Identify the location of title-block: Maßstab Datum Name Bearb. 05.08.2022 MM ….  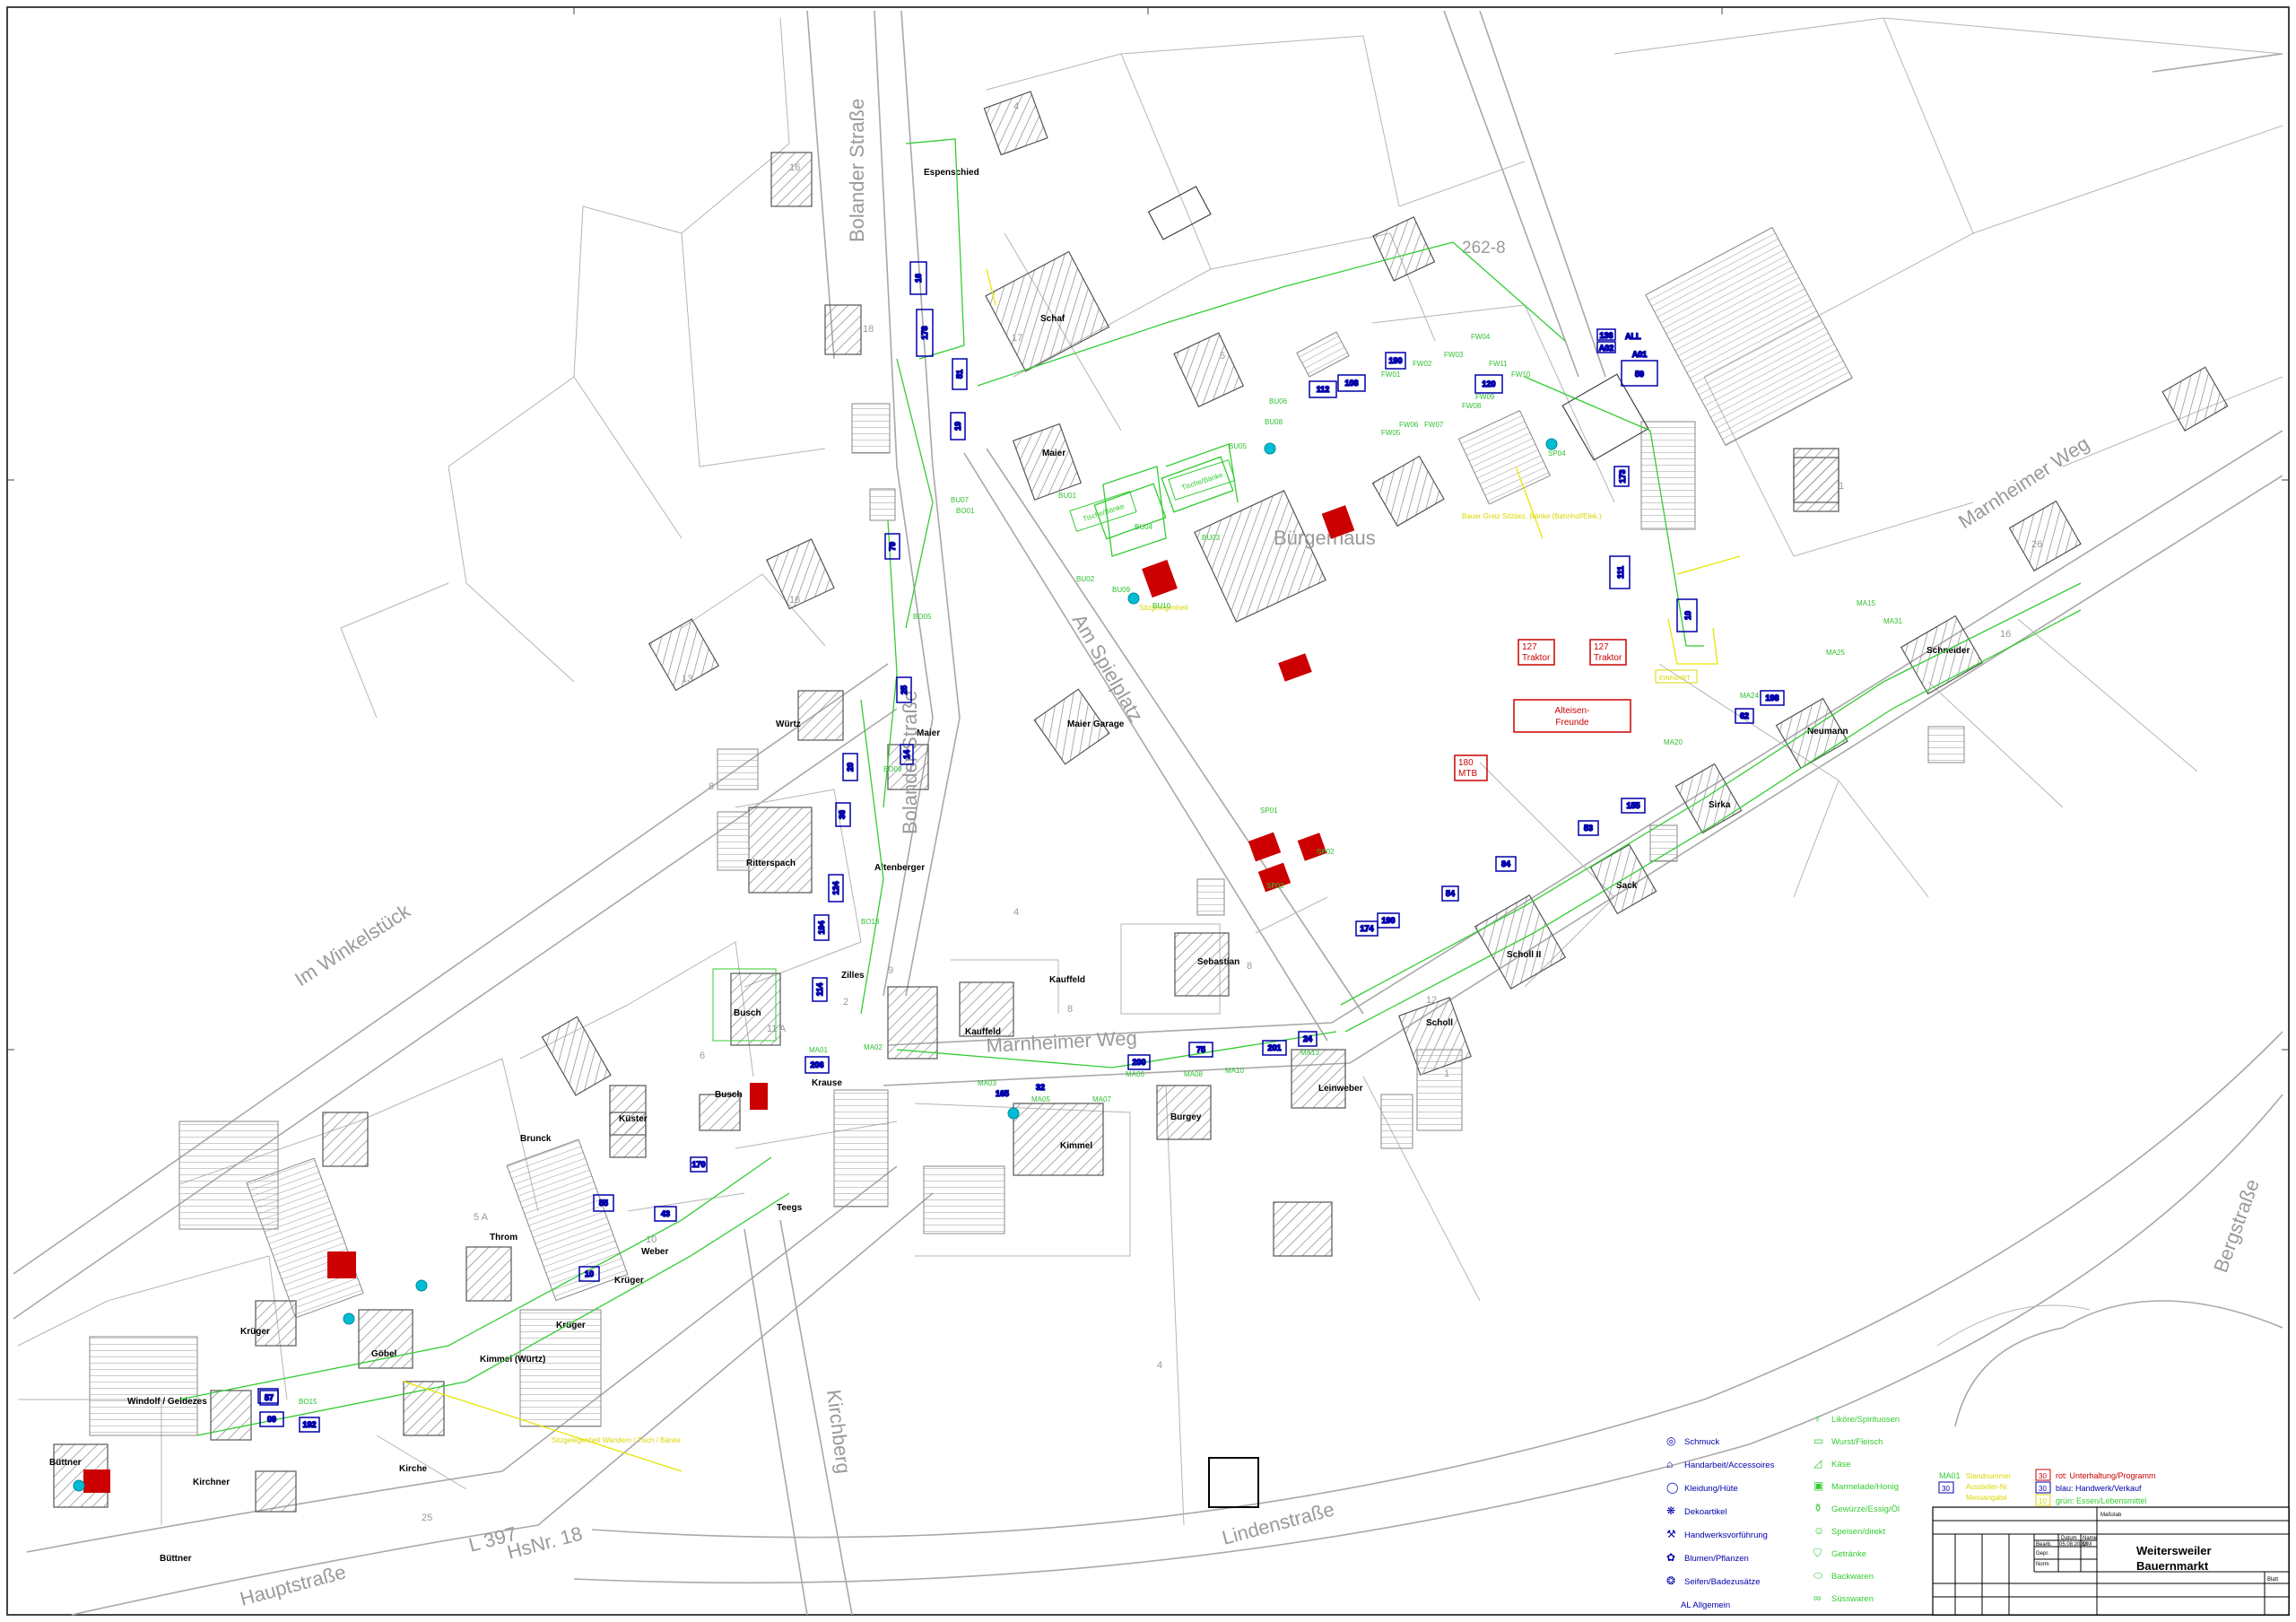
(2111, 1561).